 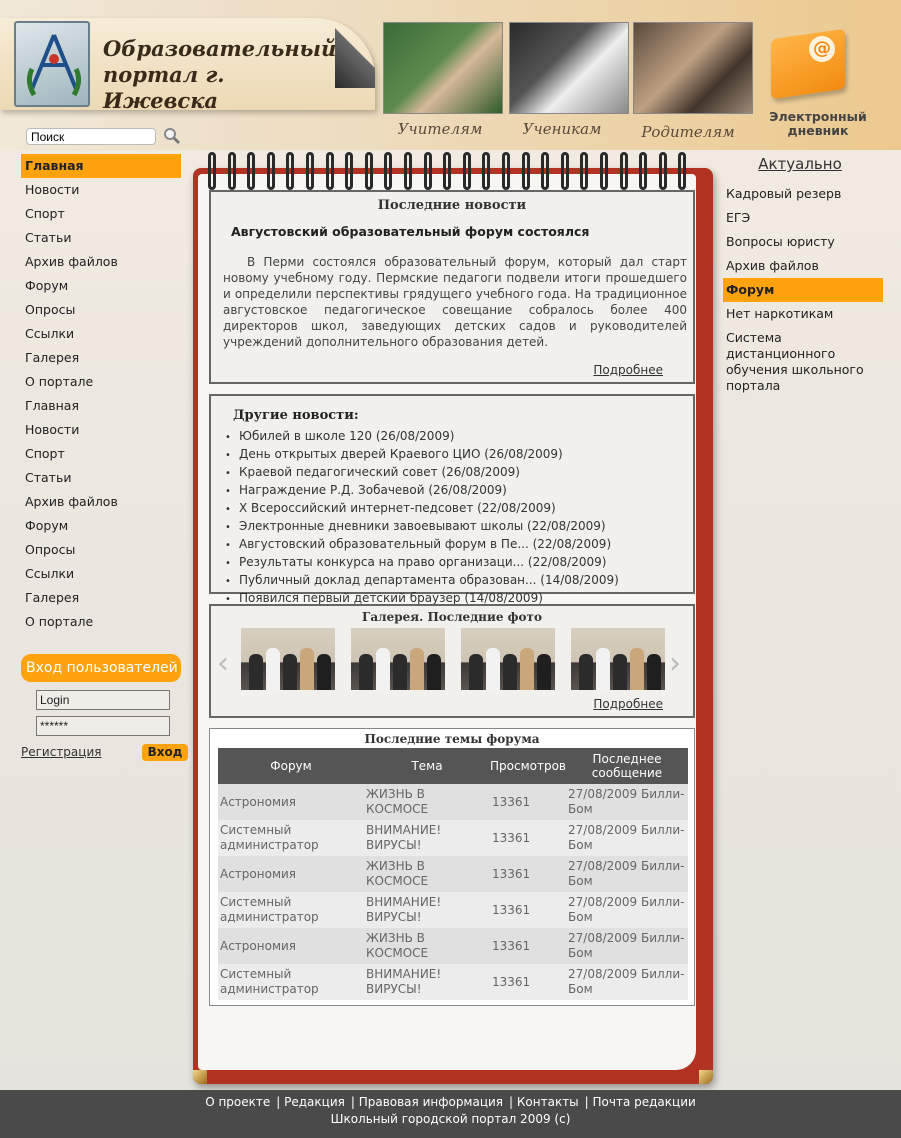 I want to click on corner-decoration-icon, so click(x=200, y=1077).